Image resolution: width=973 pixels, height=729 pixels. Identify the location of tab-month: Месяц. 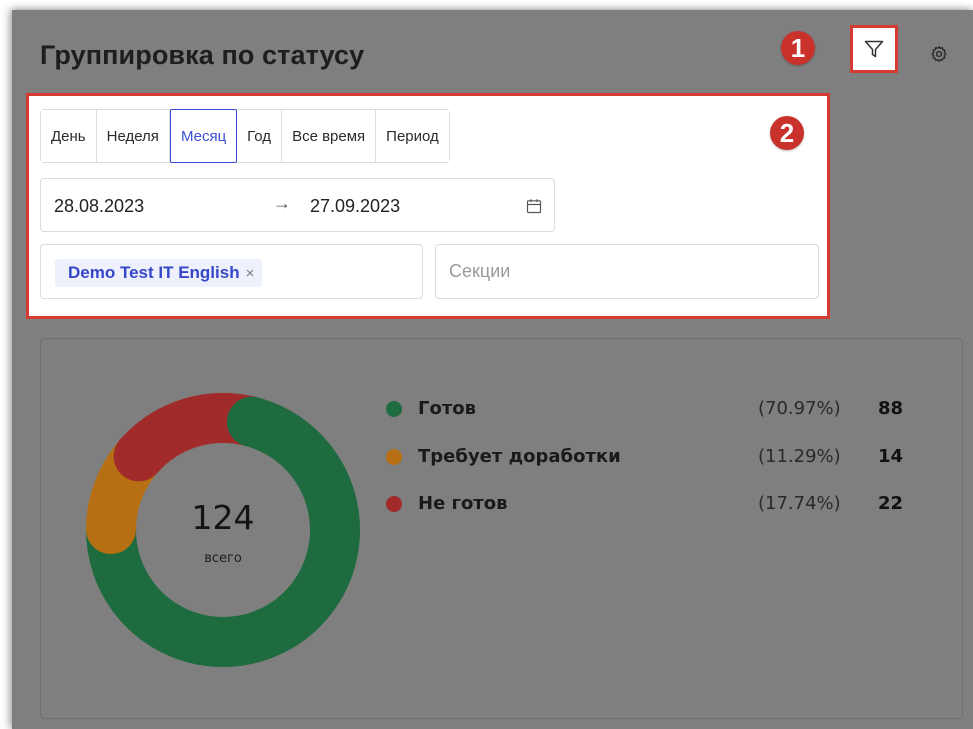
(203, 136).